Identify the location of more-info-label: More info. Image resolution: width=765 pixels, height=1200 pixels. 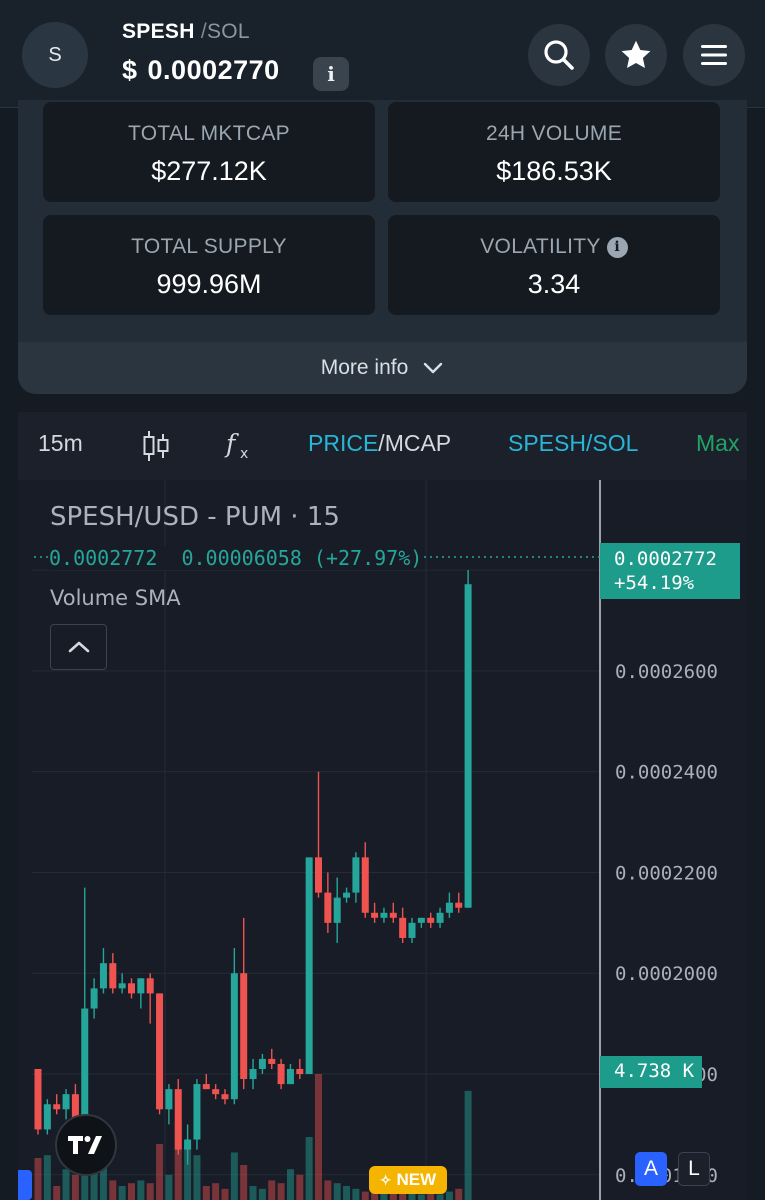
(364, 367).